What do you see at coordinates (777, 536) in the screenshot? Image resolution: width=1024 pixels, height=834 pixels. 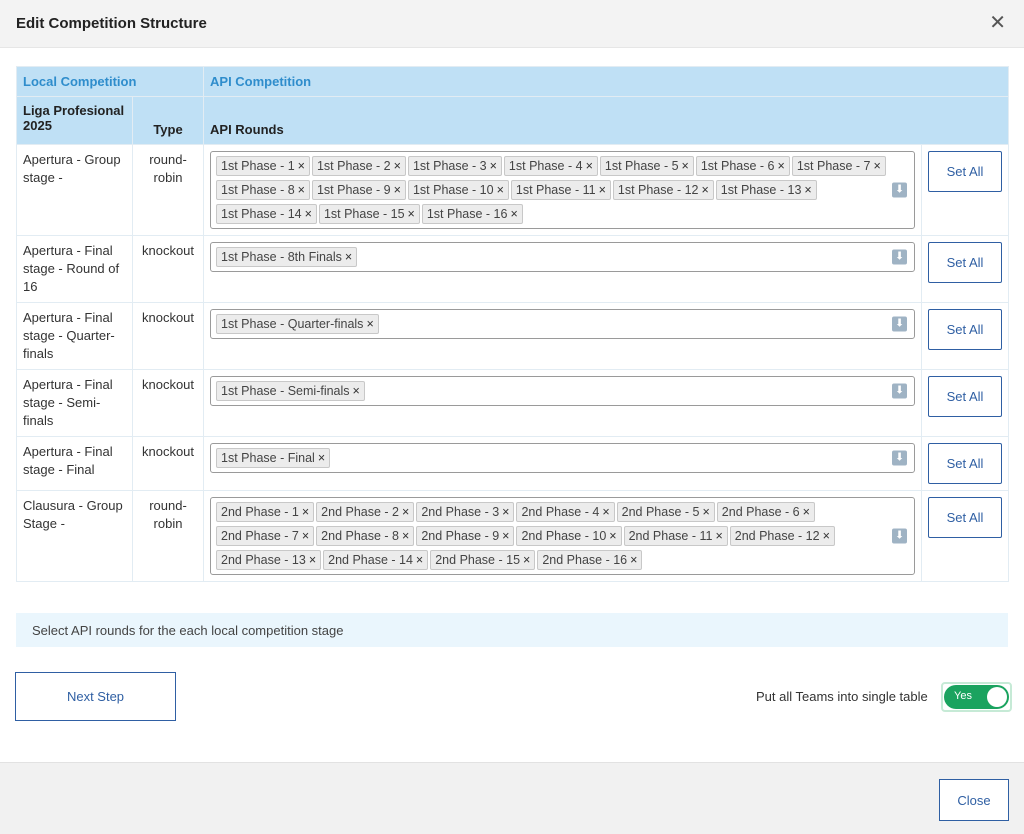 I see `round-tag-label: 2nd Phase - 12` at bounding box center [777, 536].